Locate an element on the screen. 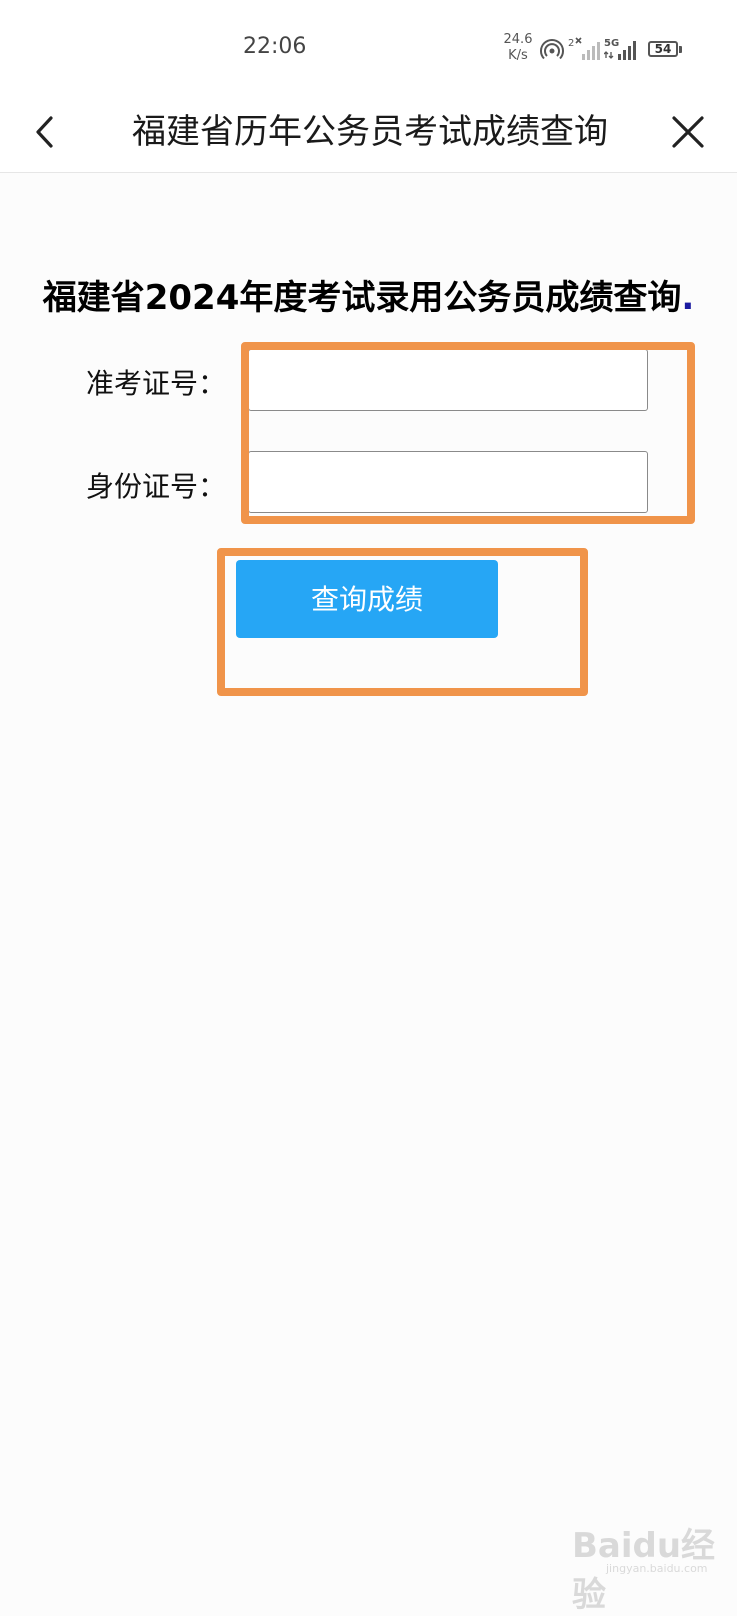 The height and width of the screenshot is (1616, 737). battery-level: 54 is located at coordinates (663, 49).